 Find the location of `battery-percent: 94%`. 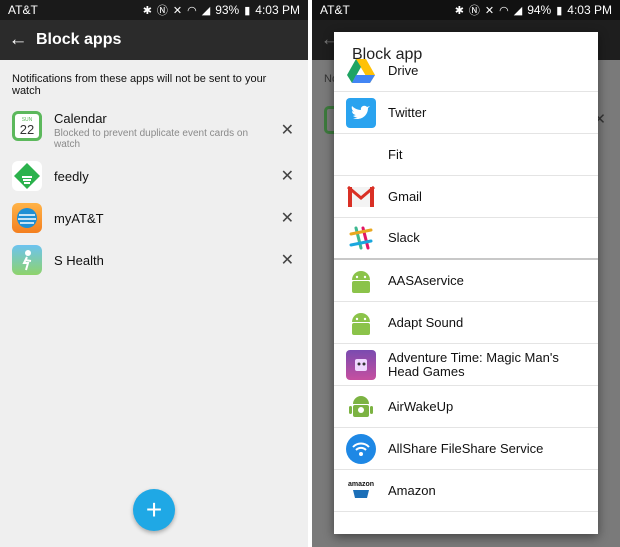

battery-percent: 94% is located at coordinates (539, 10).